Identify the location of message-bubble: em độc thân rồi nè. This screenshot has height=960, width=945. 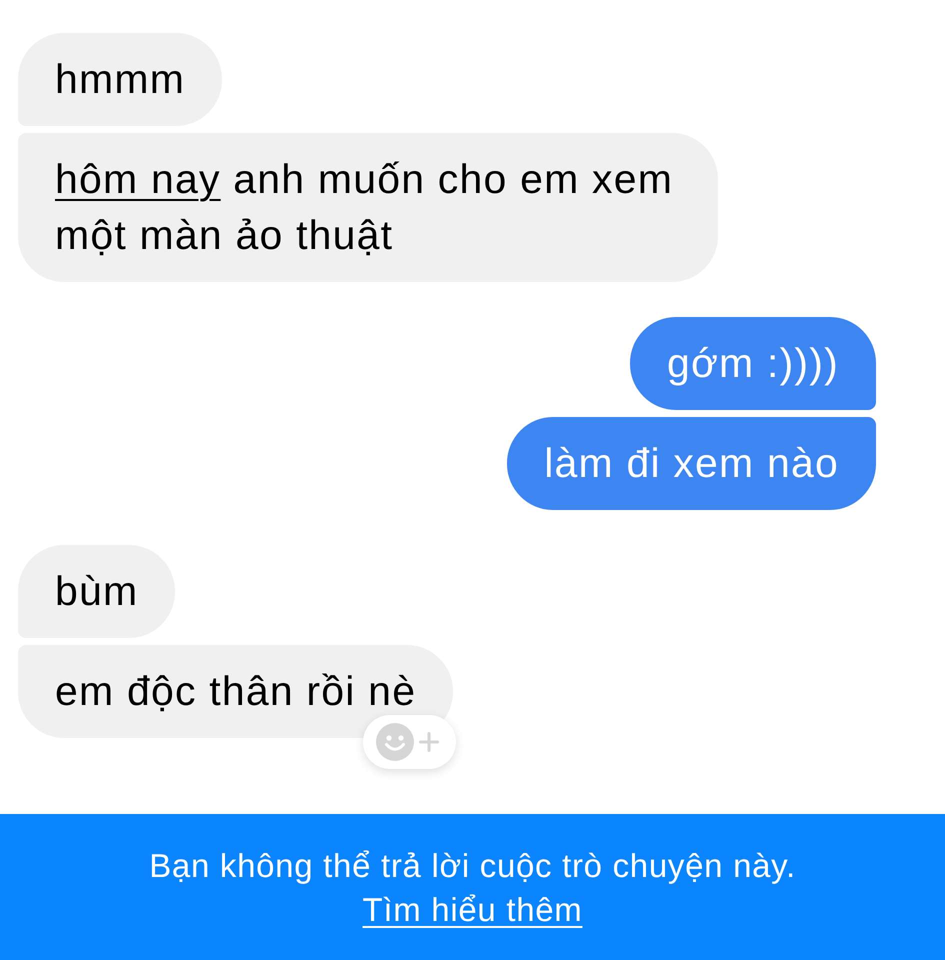
(236, 691).